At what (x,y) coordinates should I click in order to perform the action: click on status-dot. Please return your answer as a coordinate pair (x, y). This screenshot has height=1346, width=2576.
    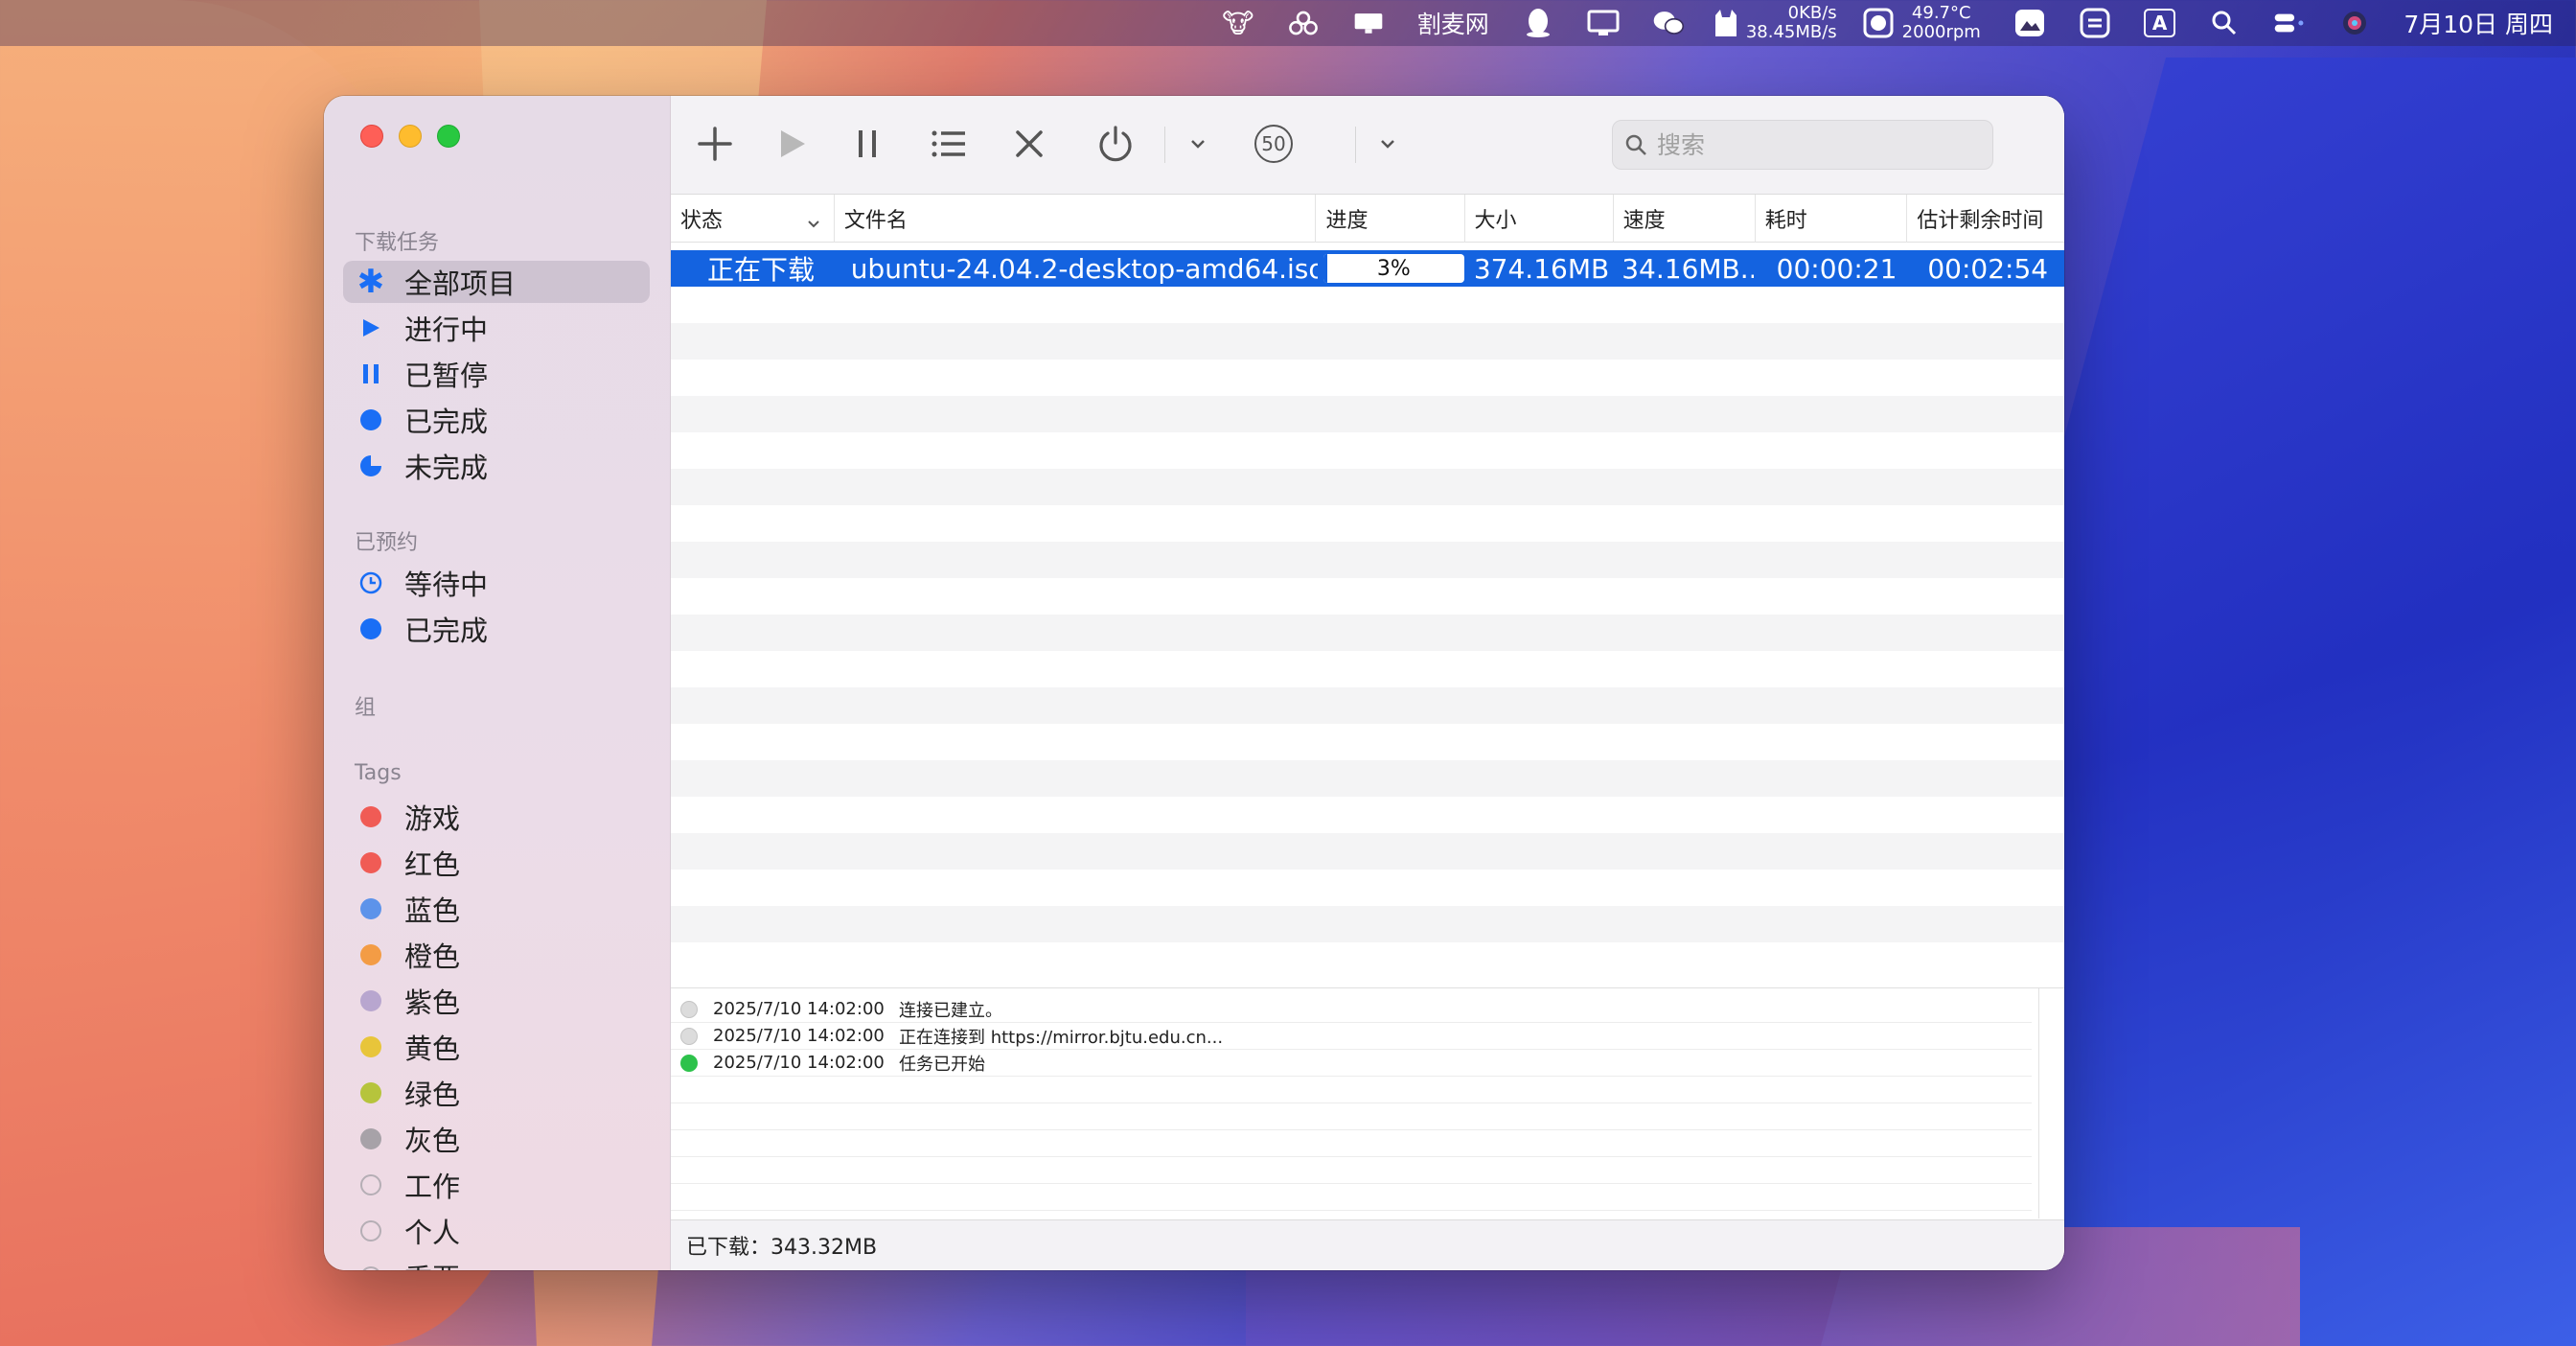
    Looking at the image, I should click on (689, 1063).